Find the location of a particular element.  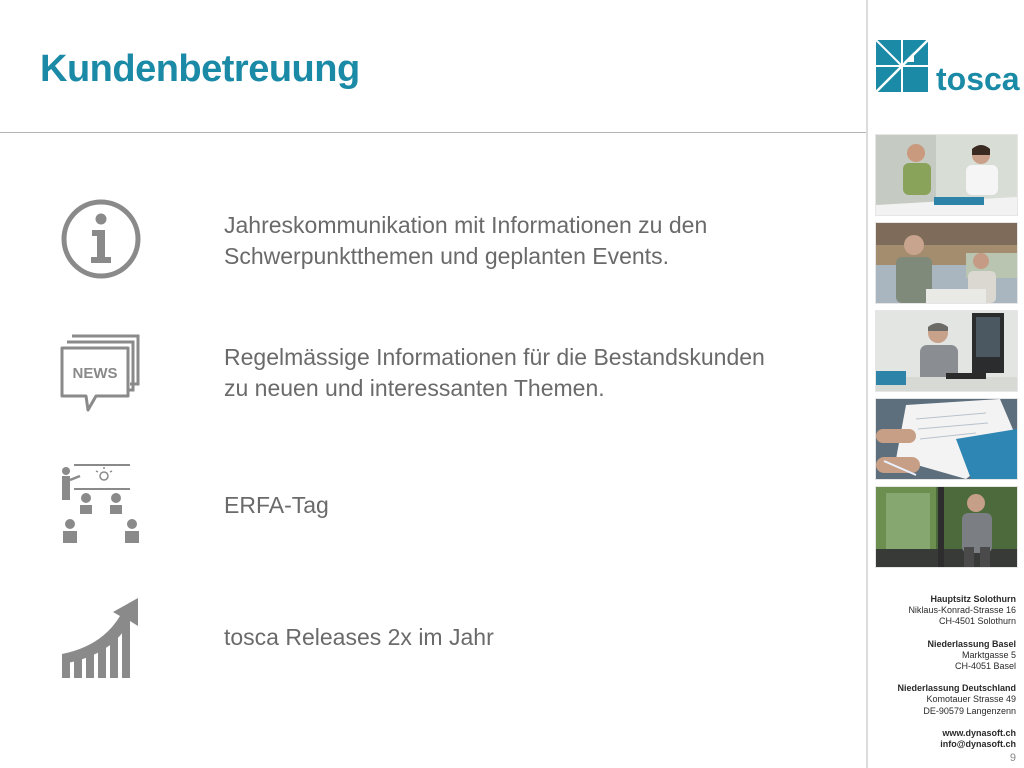

colleagues-photo is located at coordinates (946, 263).